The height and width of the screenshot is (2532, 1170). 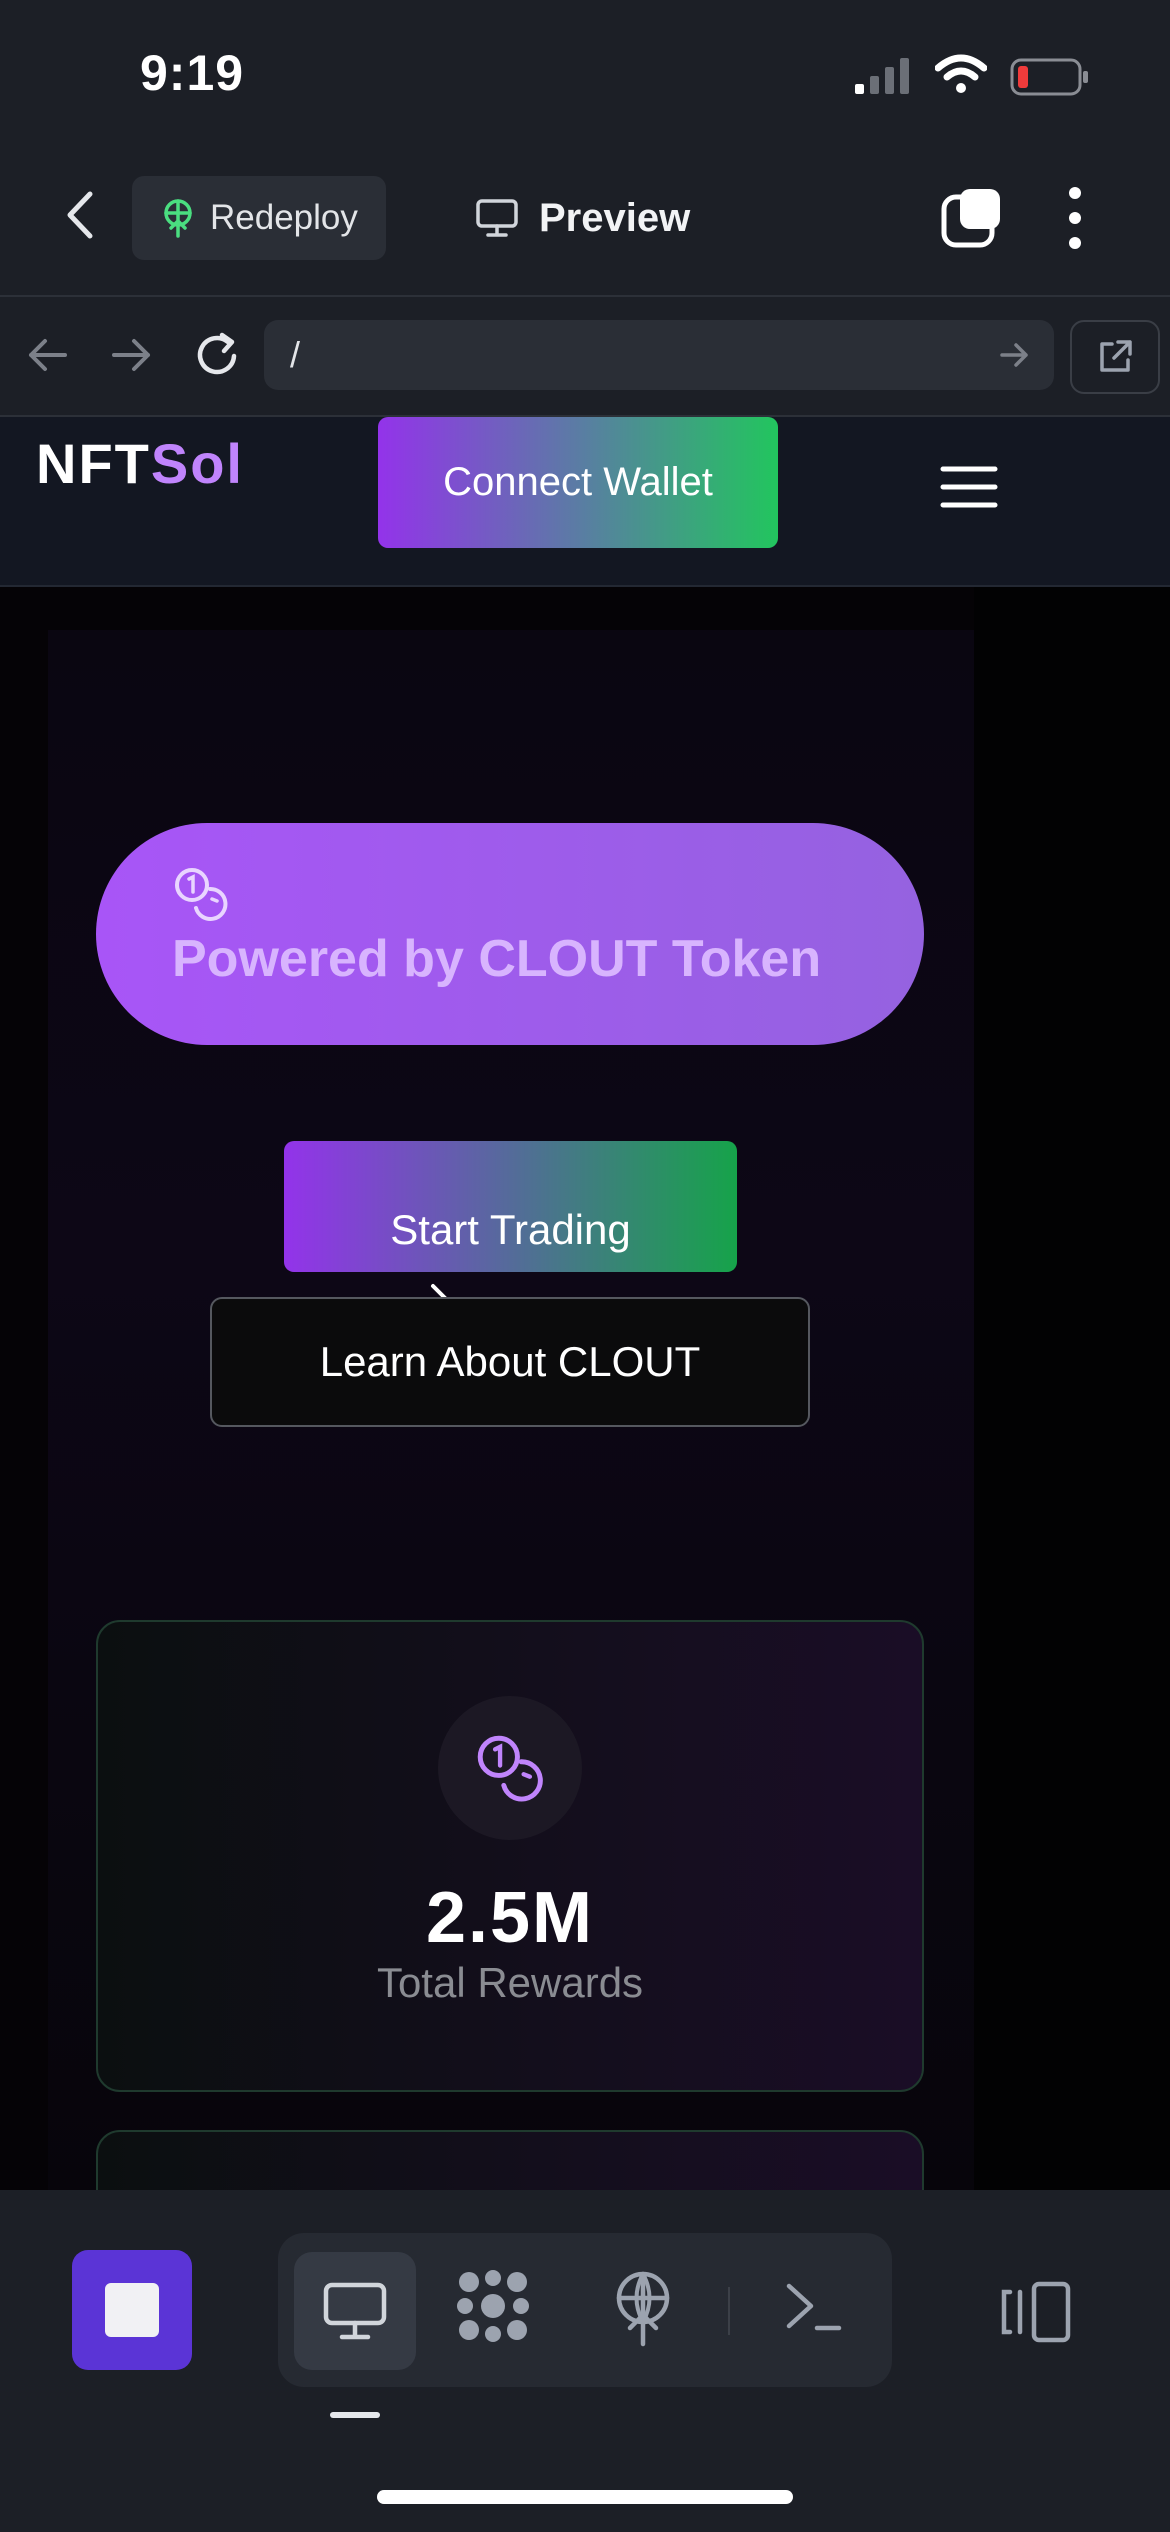 What do you see at coordinates (510, 1918) in the screenshot?
I see `stat-value: 2.5M` at bounding box center [510, 1918].